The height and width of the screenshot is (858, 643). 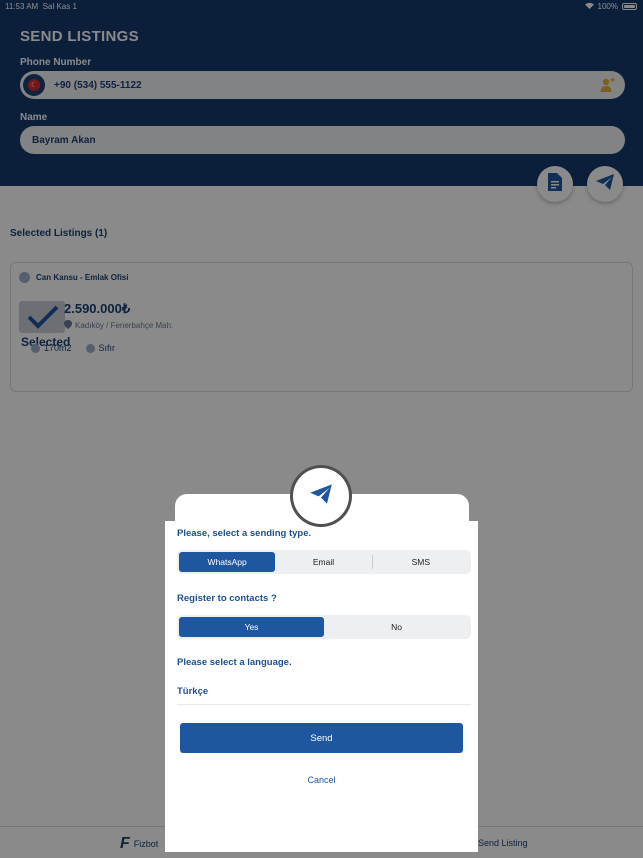 I want to click on register-no: No, so click(x=396, y=627).